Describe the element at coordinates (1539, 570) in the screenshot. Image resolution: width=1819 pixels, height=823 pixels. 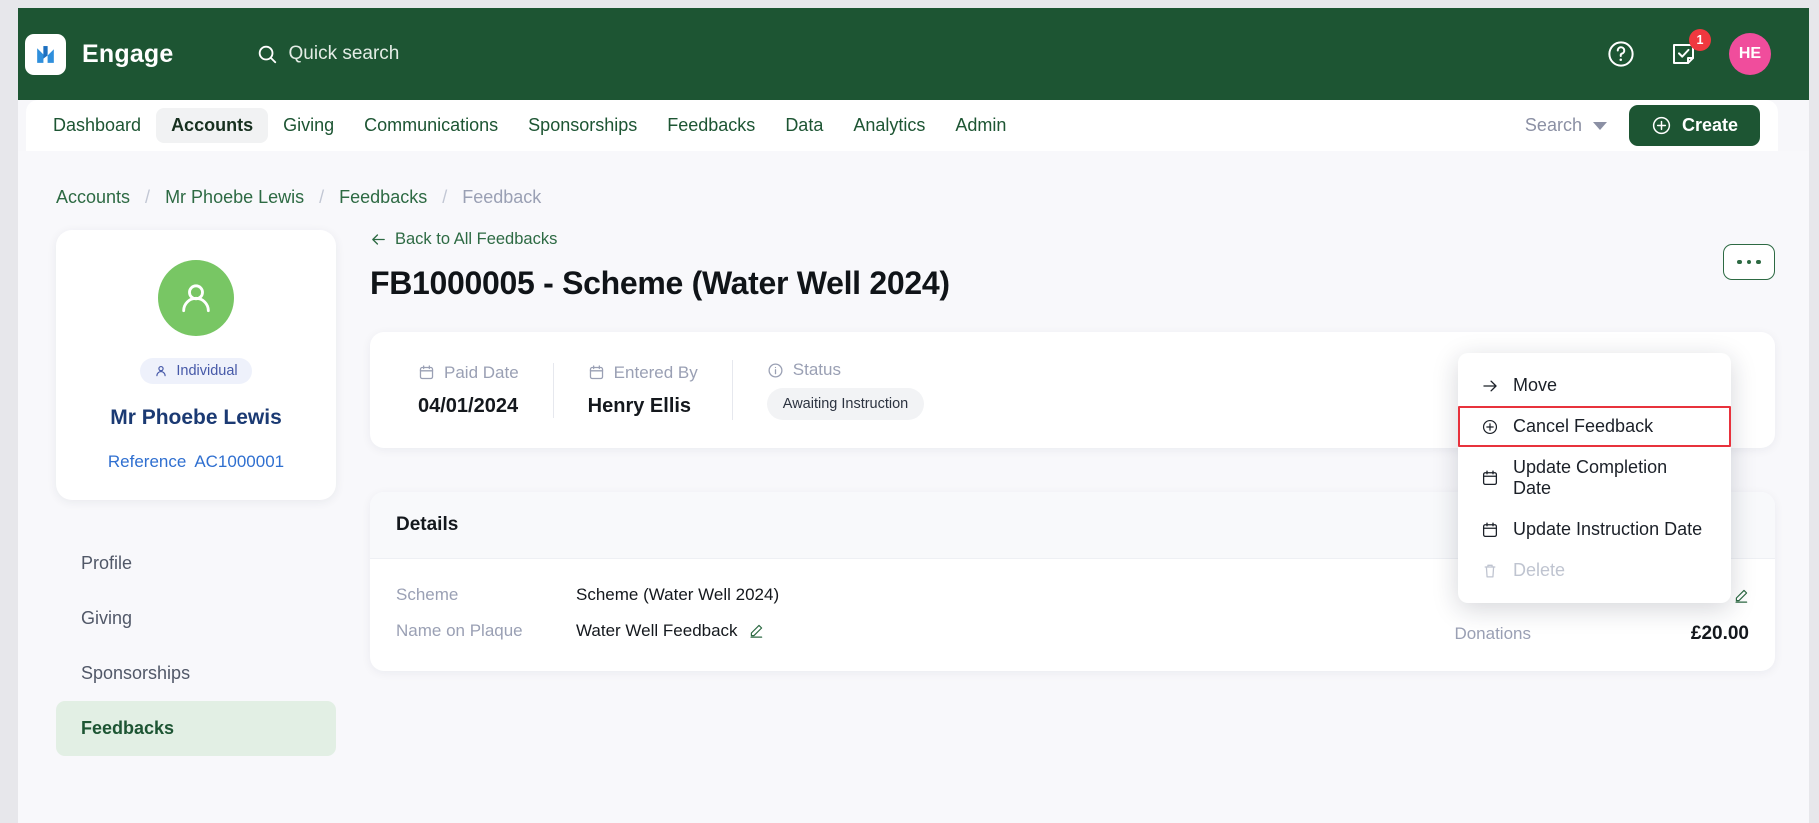
I see `menu-item-delete-label: Delete` at that location.